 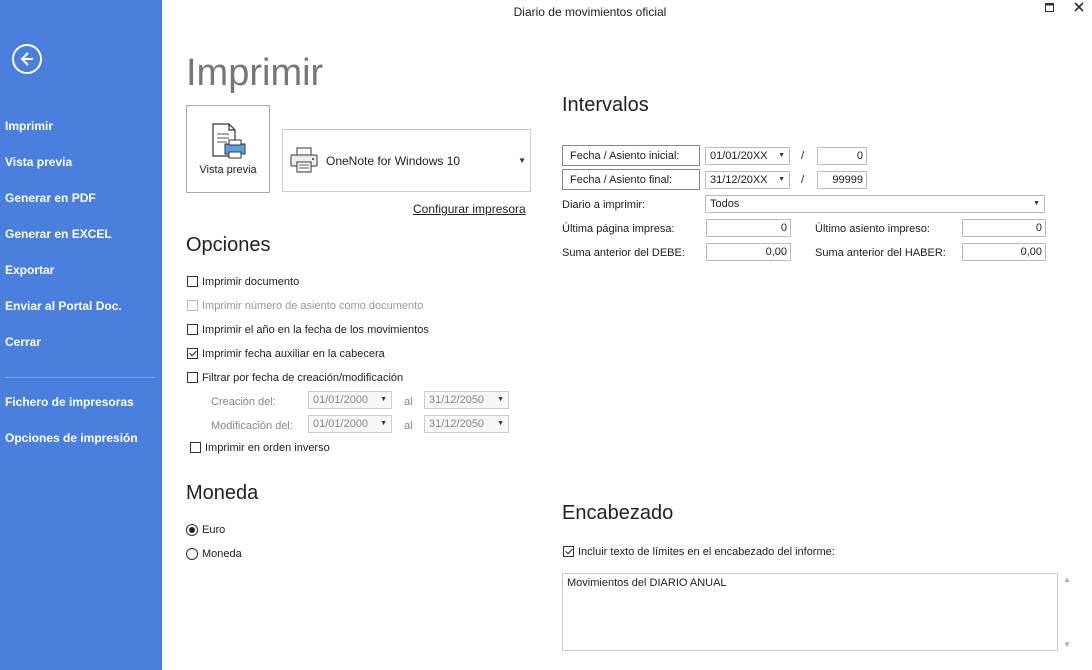 I want to click on preview-button-label: Vista previa, so click(x=228, y=170).